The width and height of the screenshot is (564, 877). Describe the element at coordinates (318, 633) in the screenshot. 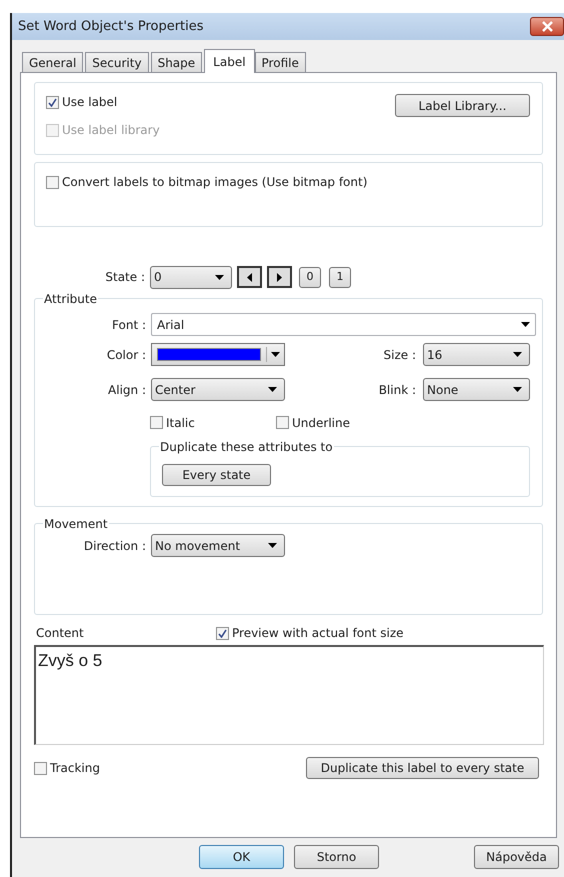

I see `checkbox-label: Preview with actual font size` at that location.